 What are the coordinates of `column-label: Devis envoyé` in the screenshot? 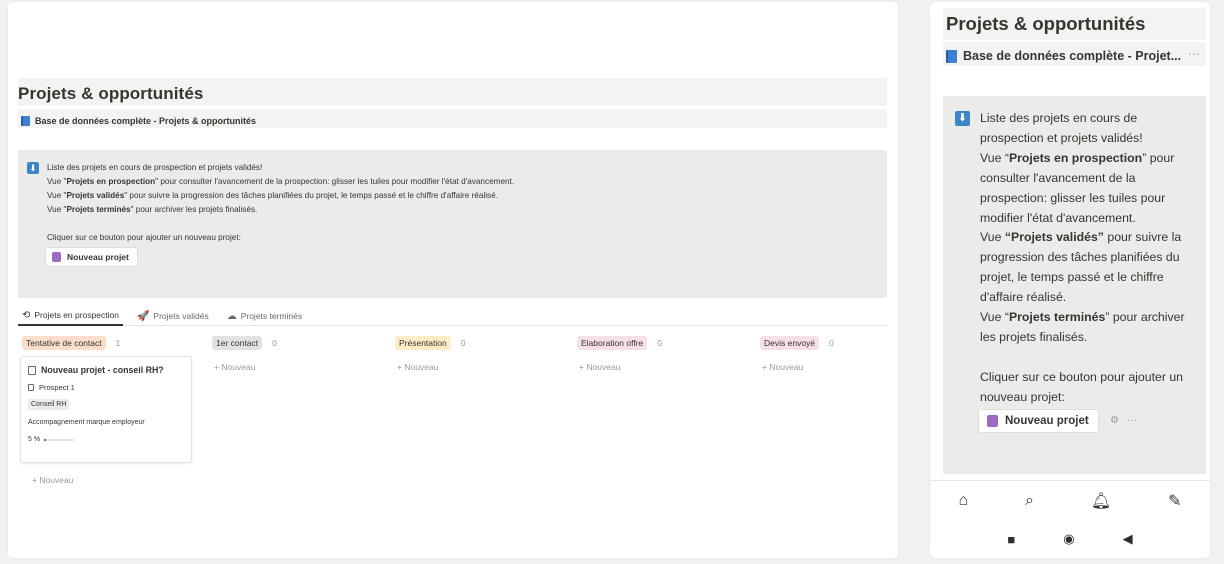 It's located at (790, 343).